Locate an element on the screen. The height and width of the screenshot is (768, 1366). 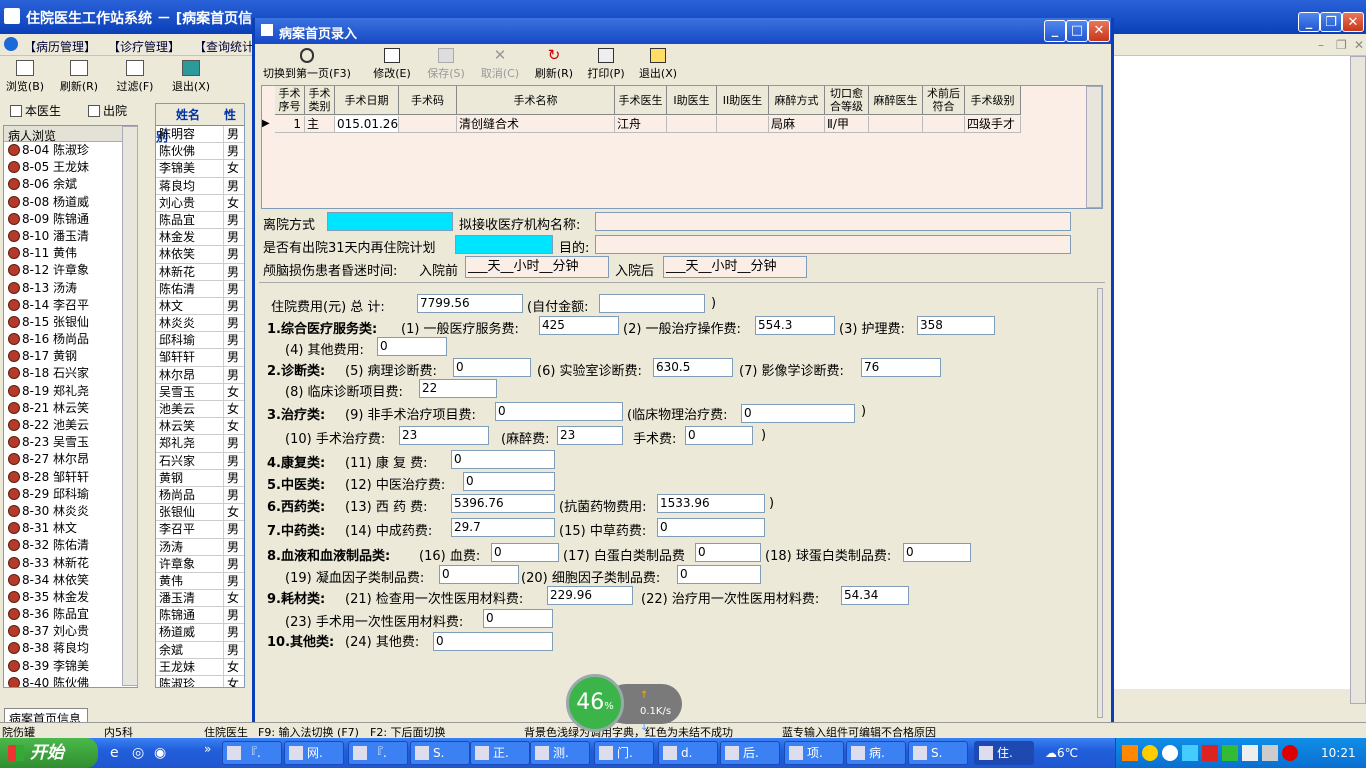
fee-f17-field: 0 is located at coordinates (728, 552).